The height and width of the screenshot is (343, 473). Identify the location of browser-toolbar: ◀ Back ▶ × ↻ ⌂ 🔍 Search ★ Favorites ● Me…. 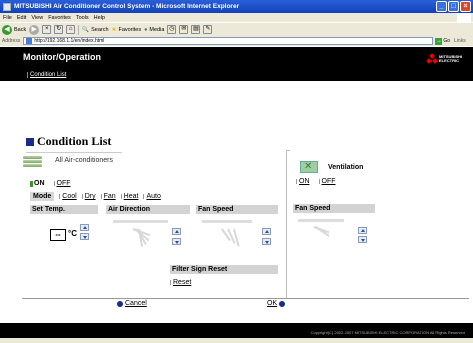
(236, 29).